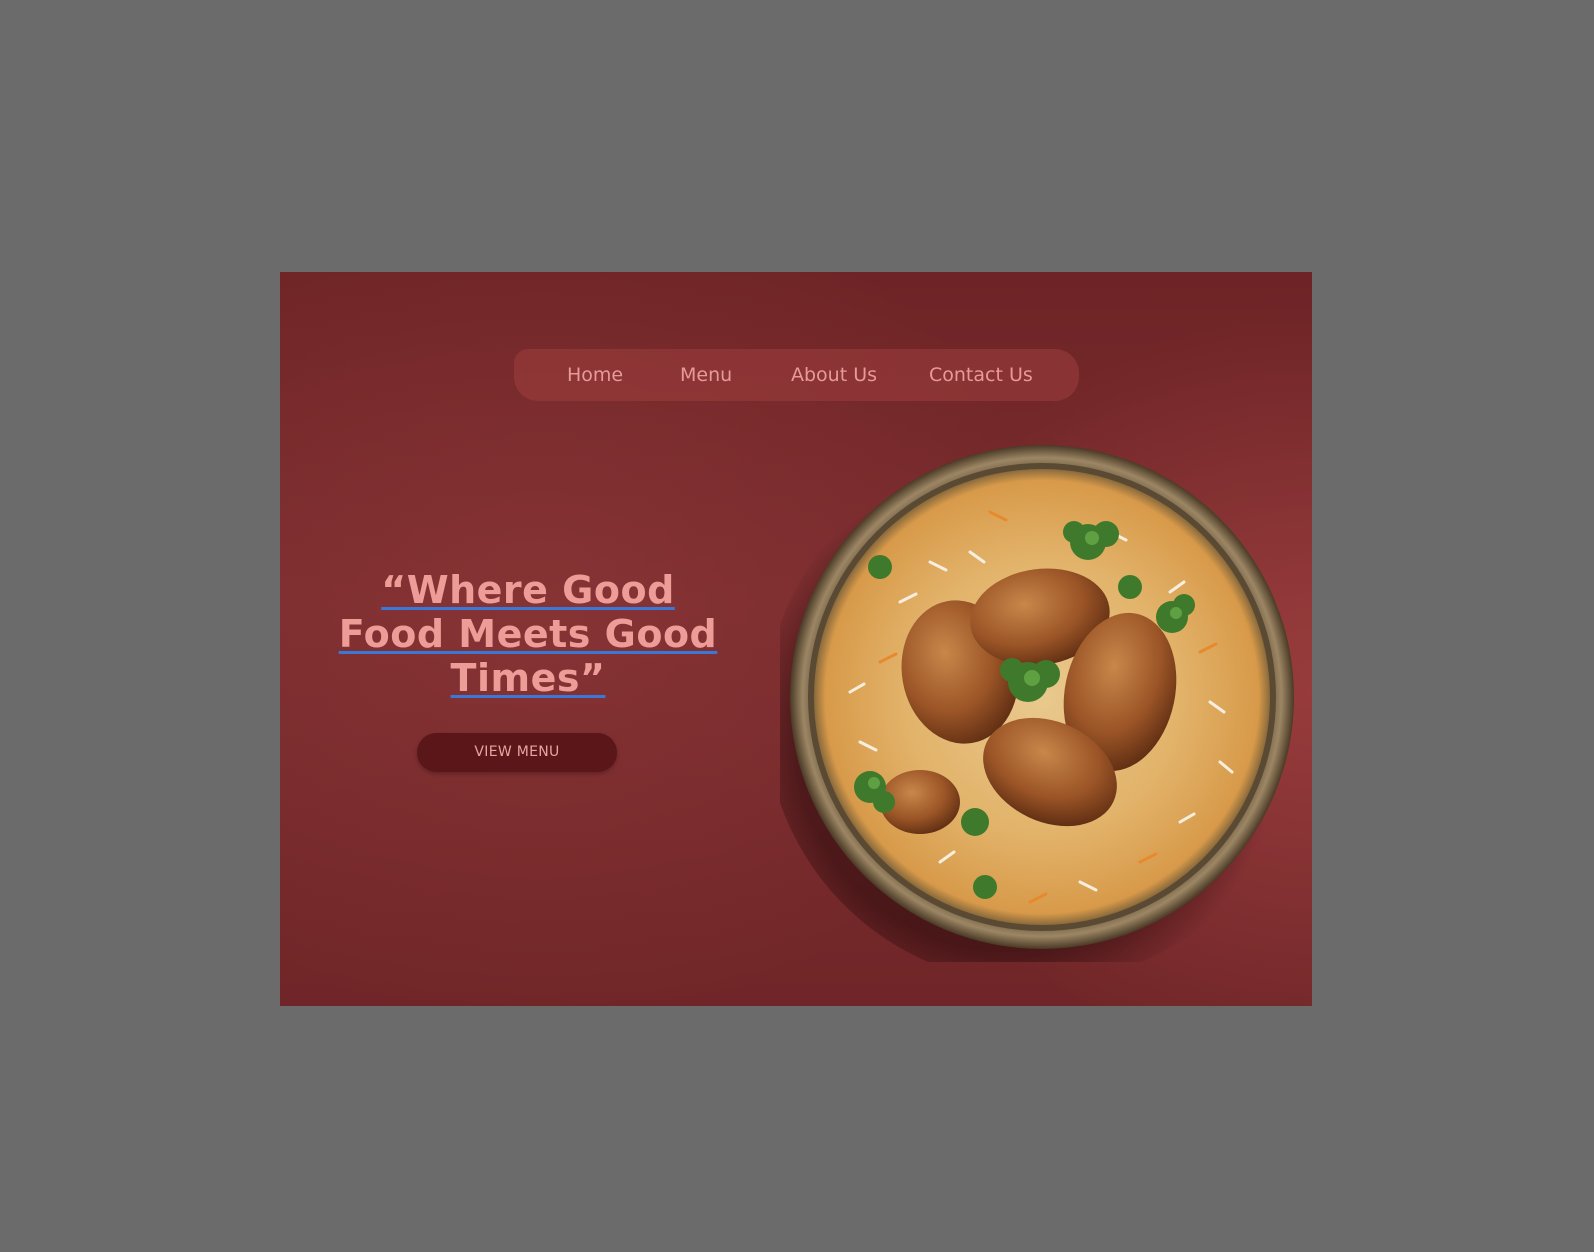 Image resolution: width=1594 pixels, height=1252 pixels. Describe the element at coordinates (528, 678) in the screenshot. I see `headline-line-3: Times”` at that location.